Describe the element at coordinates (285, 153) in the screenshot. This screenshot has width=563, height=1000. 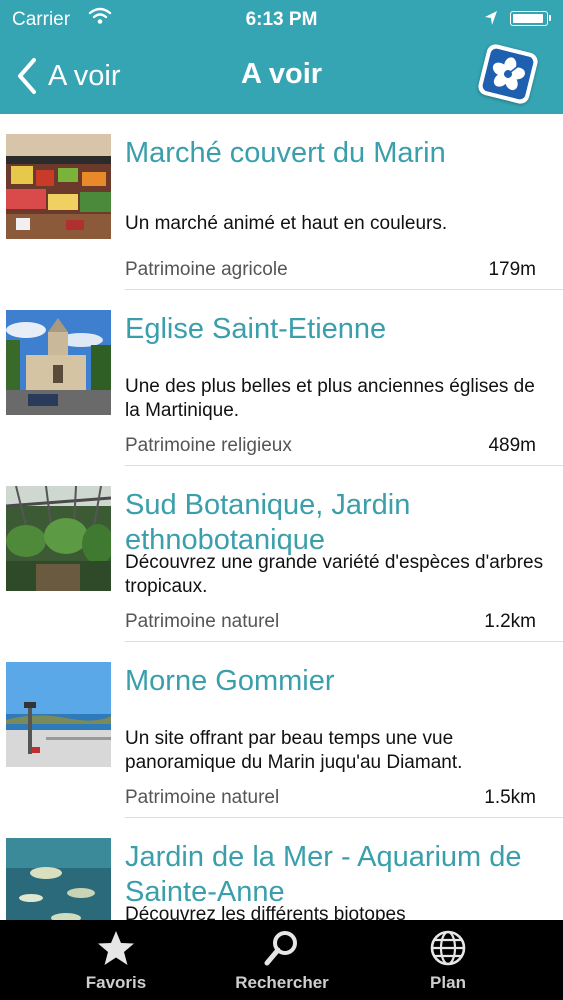
I see `item-title: Marché couvert du Marin` at that location.